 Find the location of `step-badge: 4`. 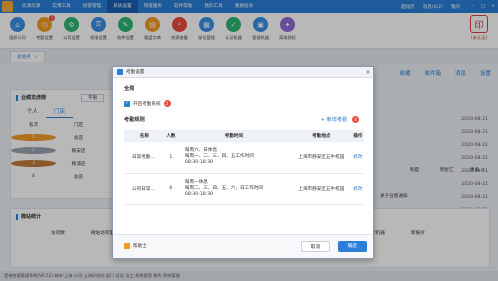

step-badge: 4 is located at coordinates (355, 119).